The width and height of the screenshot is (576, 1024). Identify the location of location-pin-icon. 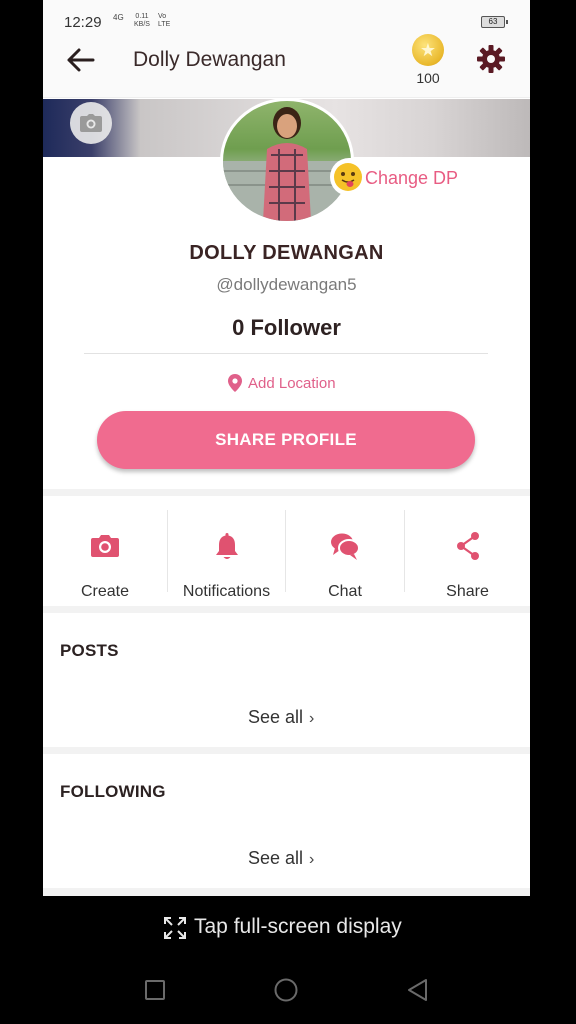
(235, 383).